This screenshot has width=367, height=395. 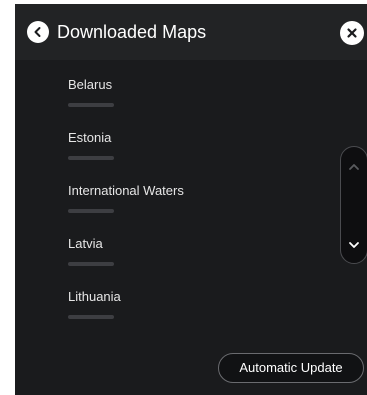 I want to click on map-name: Lithuania, so click(x=94, y=296).